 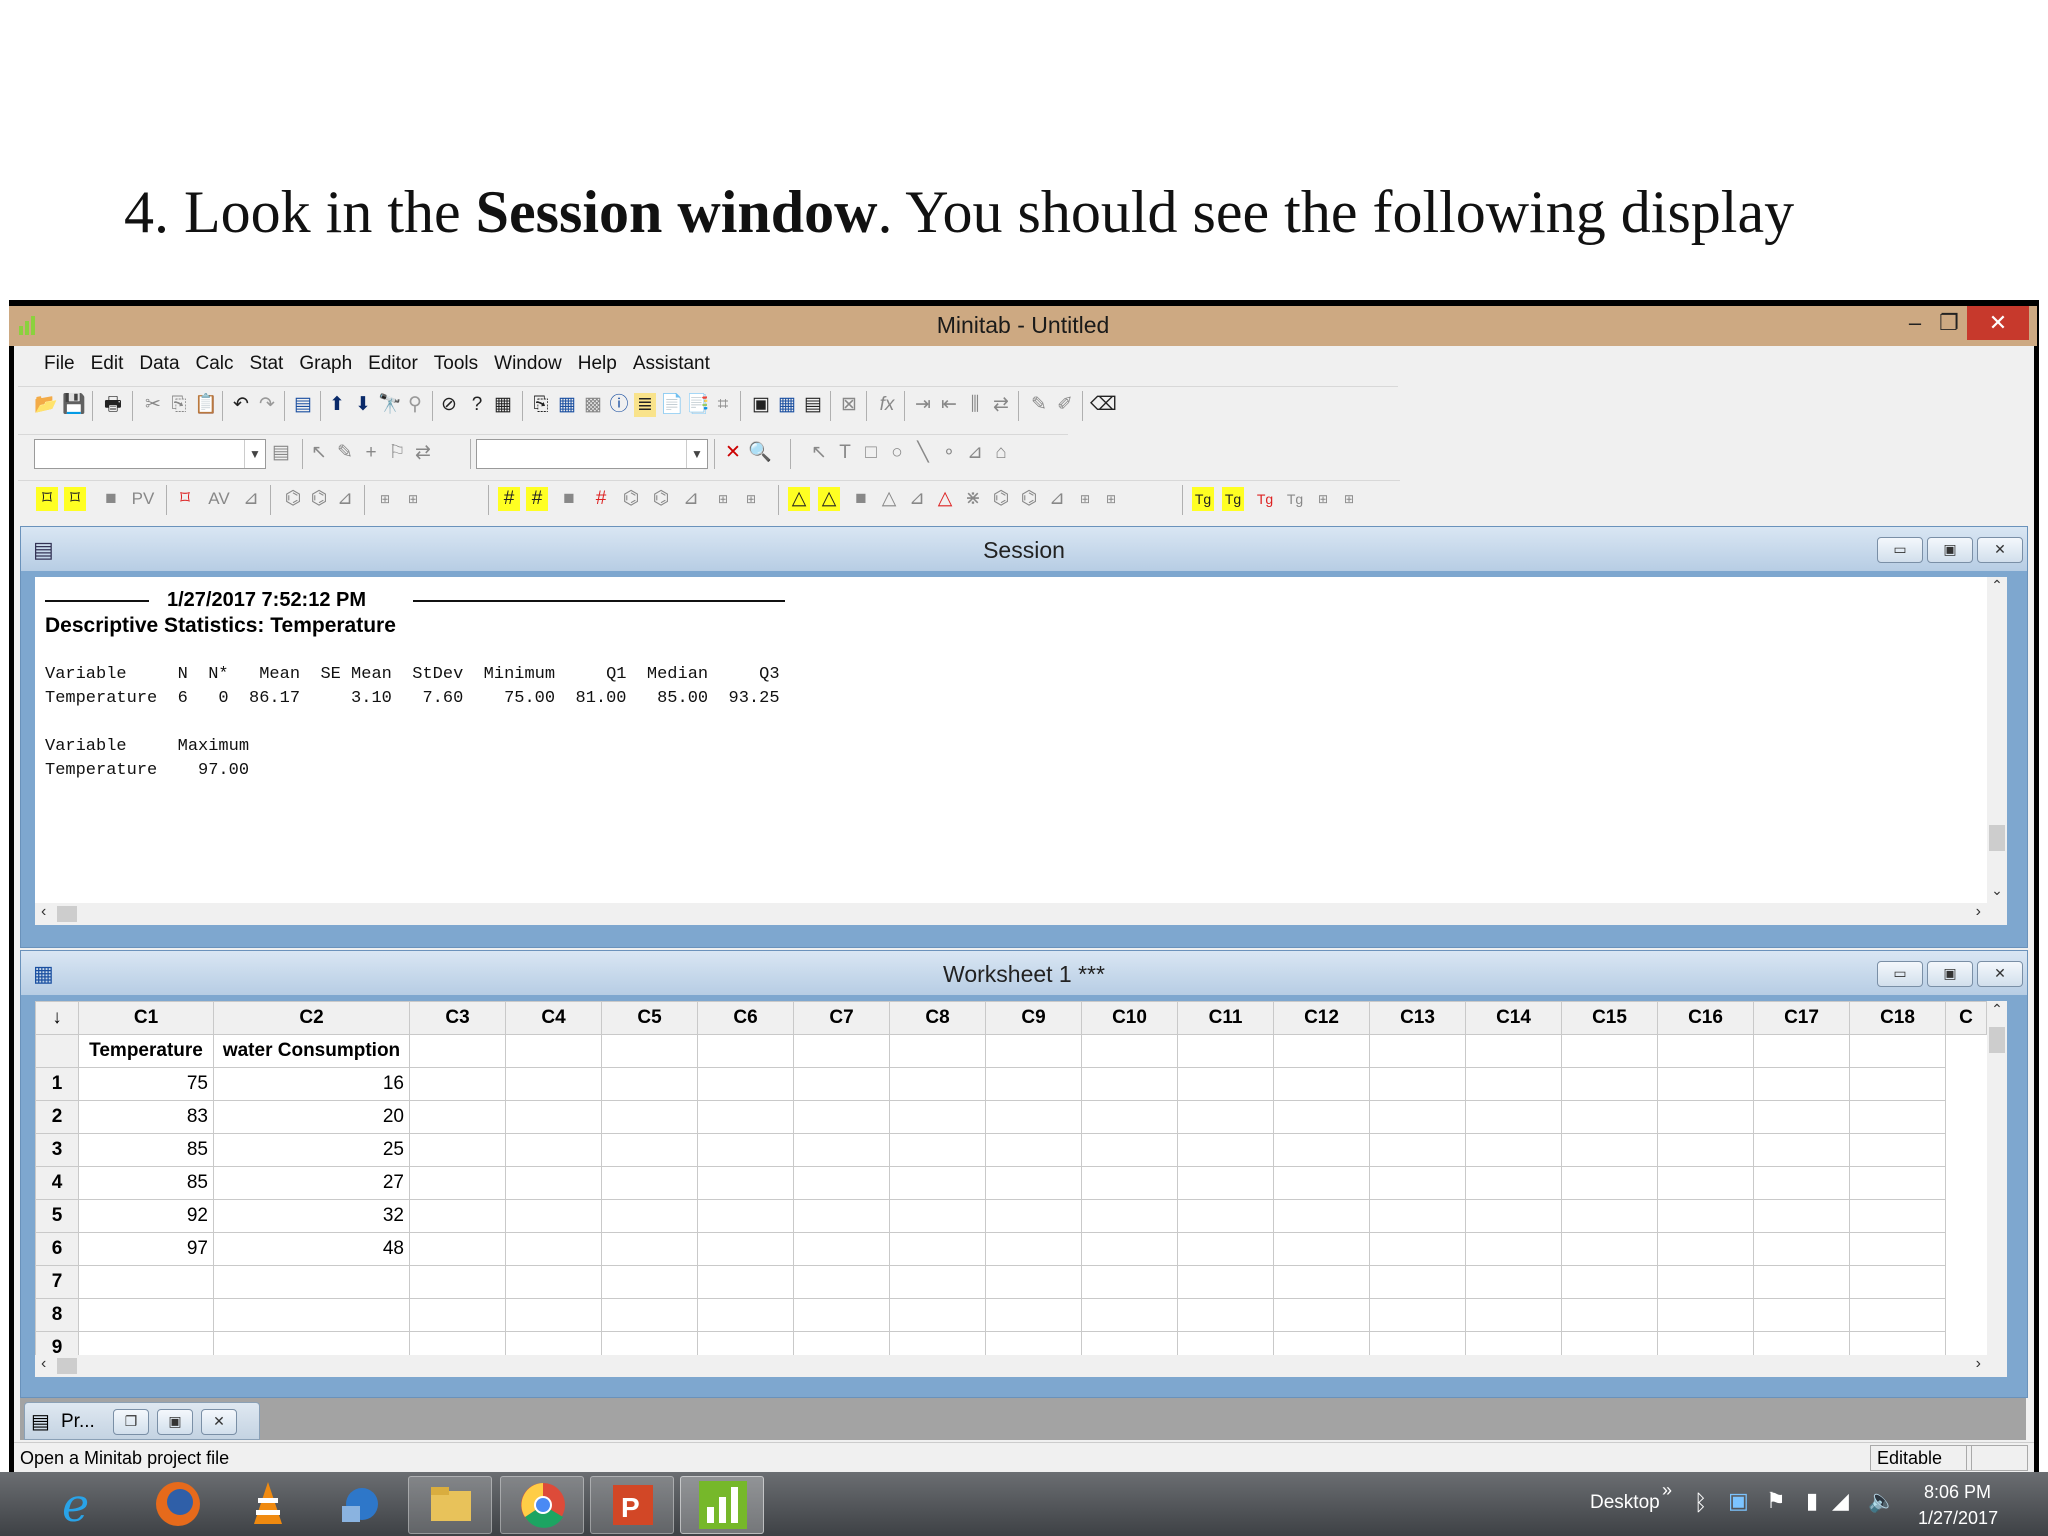 What do you see at coordinates (267, 1504) in the screenshot?
I see `taskbar-vlc-button` at bounding box center [267, 1504].